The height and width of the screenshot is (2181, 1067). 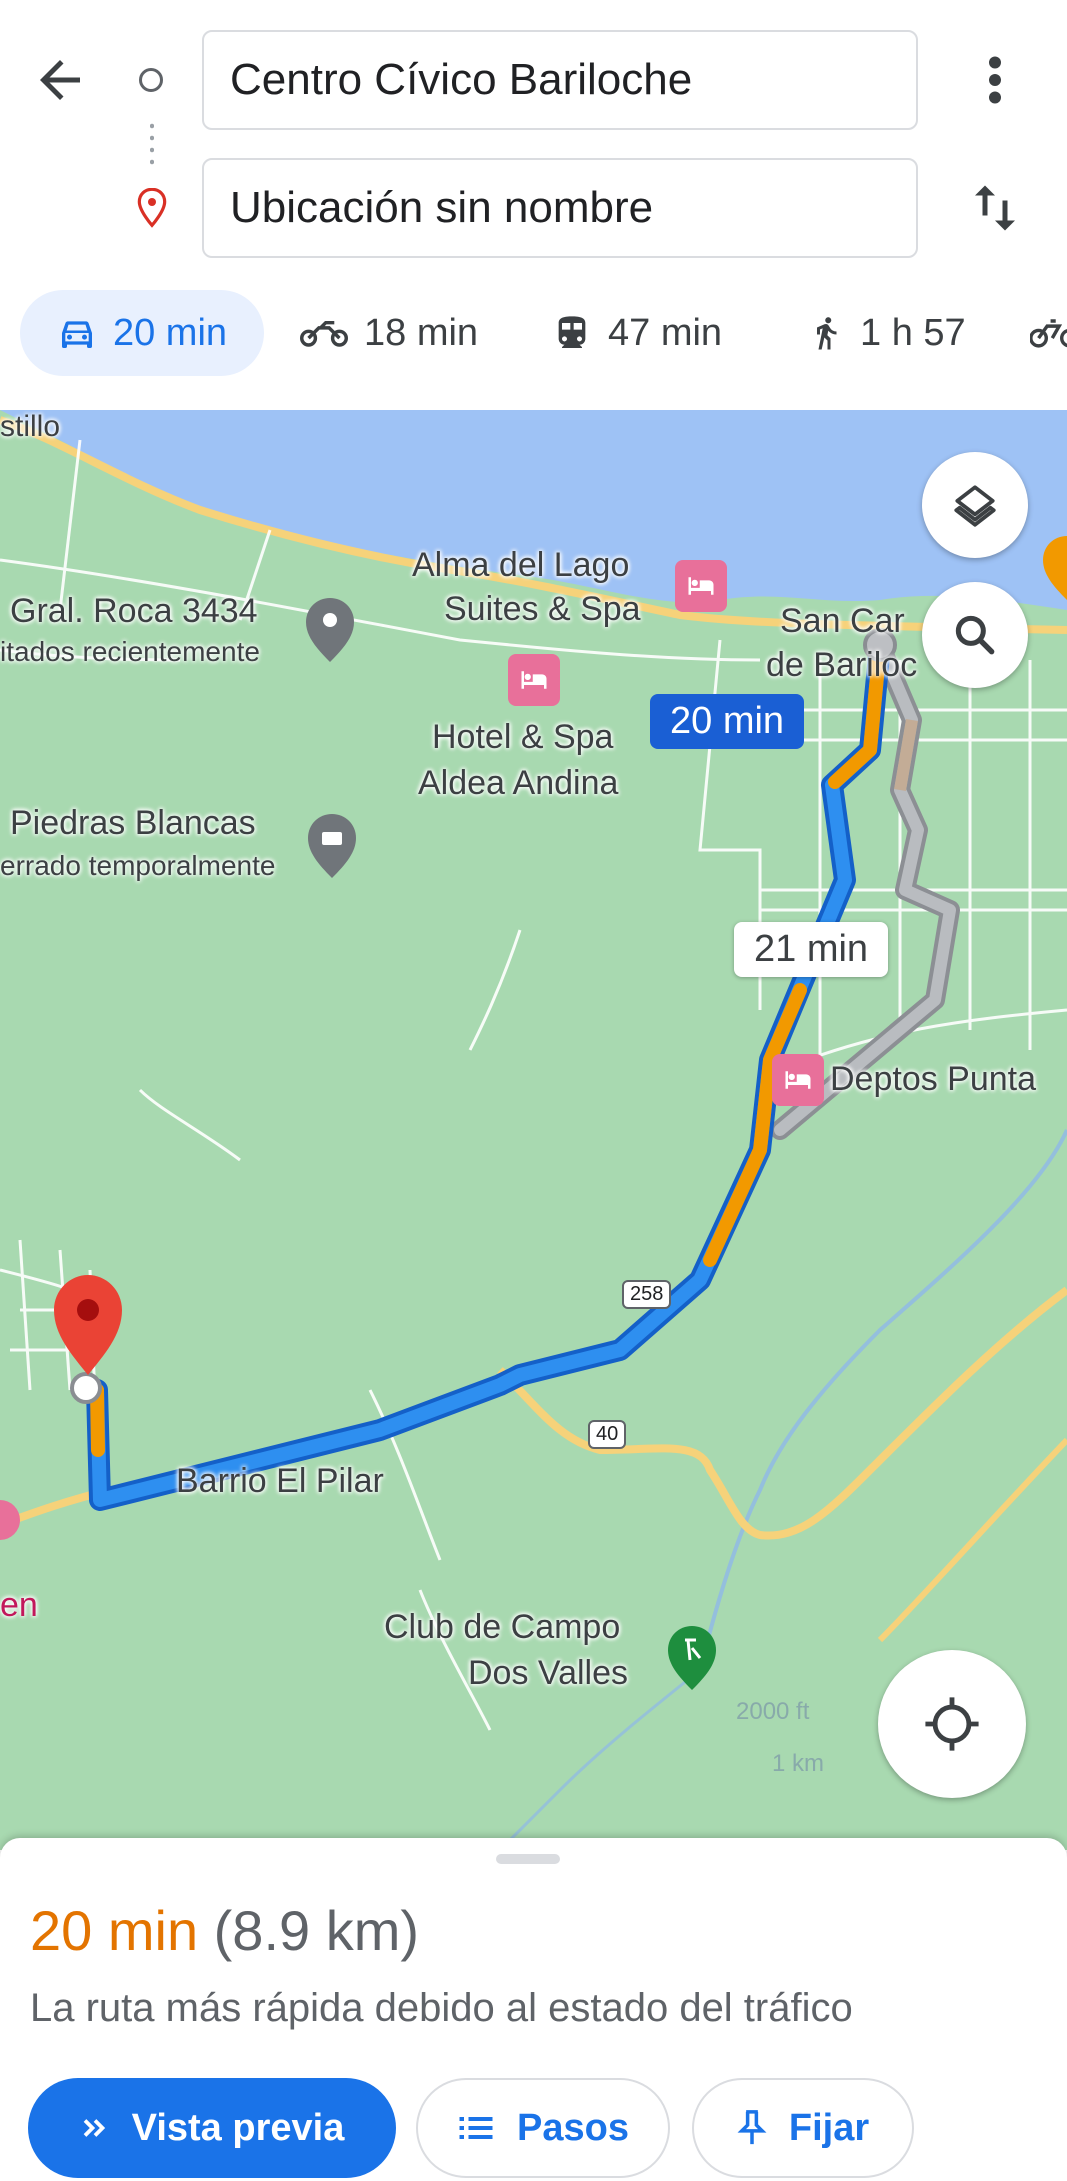 What do you see at coordinates (151, 80) in the screenshot?
I see `origin-dot-icon` at bounding box center [151, 80].